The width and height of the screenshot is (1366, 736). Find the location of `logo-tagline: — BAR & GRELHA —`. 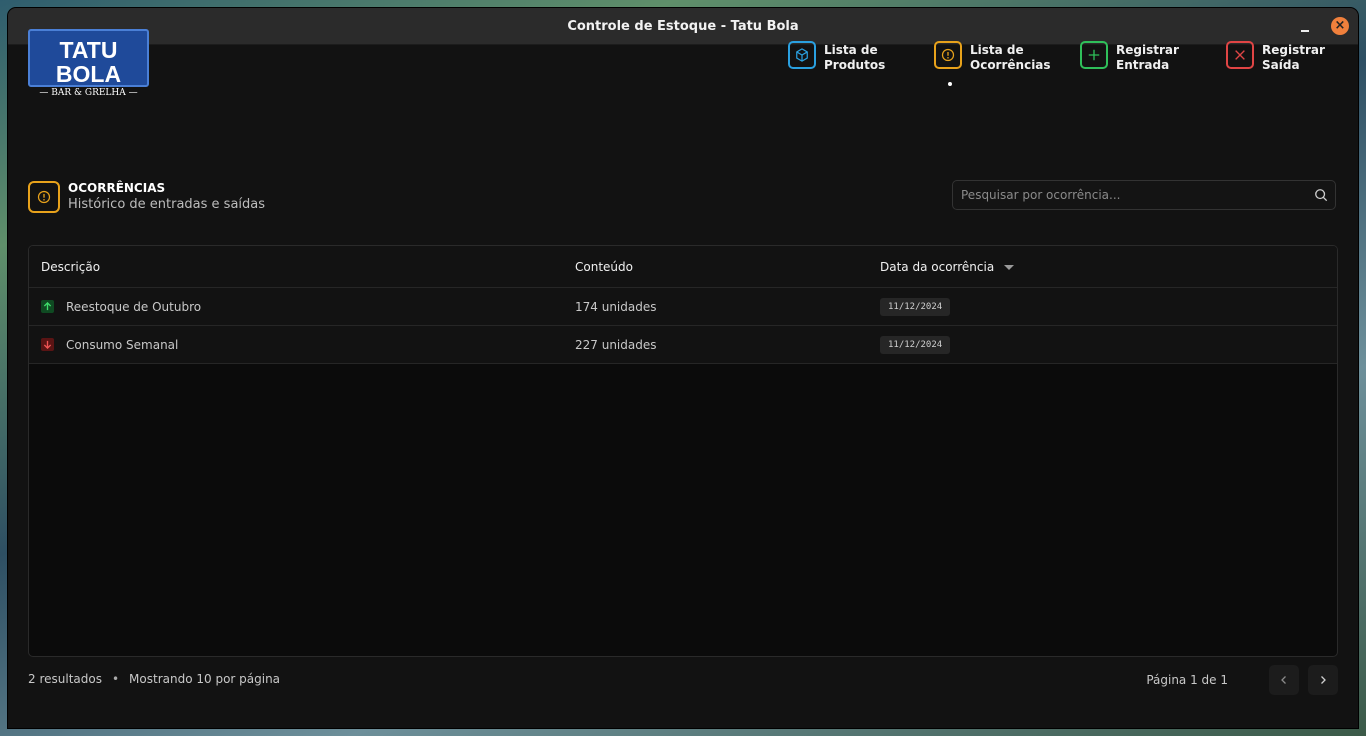

logo-tagline: — BAR & GRELHA — is located at coordinates (88, 93).